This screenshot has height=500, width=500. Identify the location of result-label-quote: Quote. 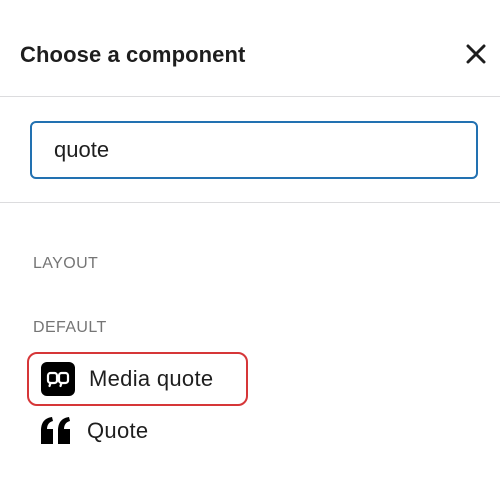
(118, 430).